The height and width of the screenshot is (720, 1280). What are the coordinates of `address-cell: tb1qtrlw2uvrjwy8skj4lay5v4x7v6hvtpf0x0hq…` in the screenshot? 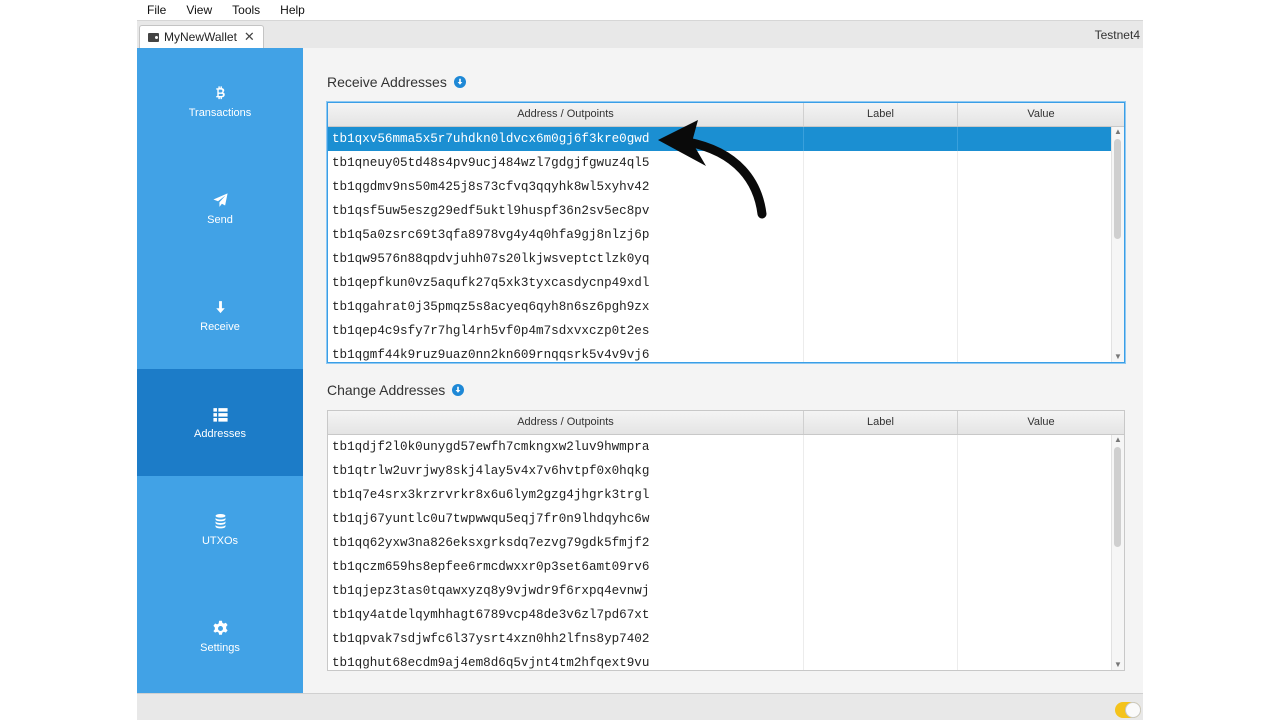 It's located at (566, 471).